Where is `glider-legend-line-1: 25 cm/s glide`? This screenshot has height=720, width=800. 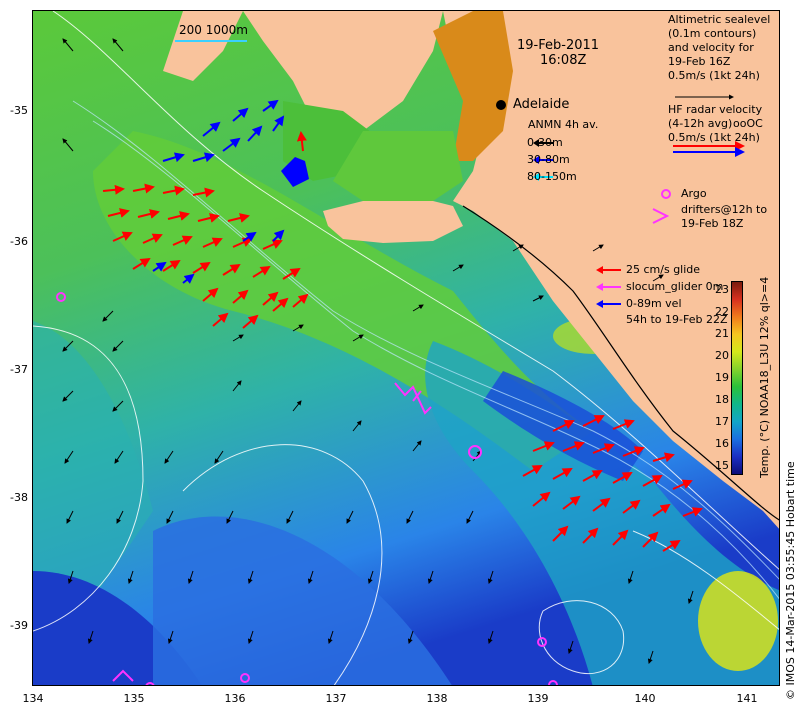
glider-legend-line-1: 25 cm/s glide is located at coordinates (663, 269).